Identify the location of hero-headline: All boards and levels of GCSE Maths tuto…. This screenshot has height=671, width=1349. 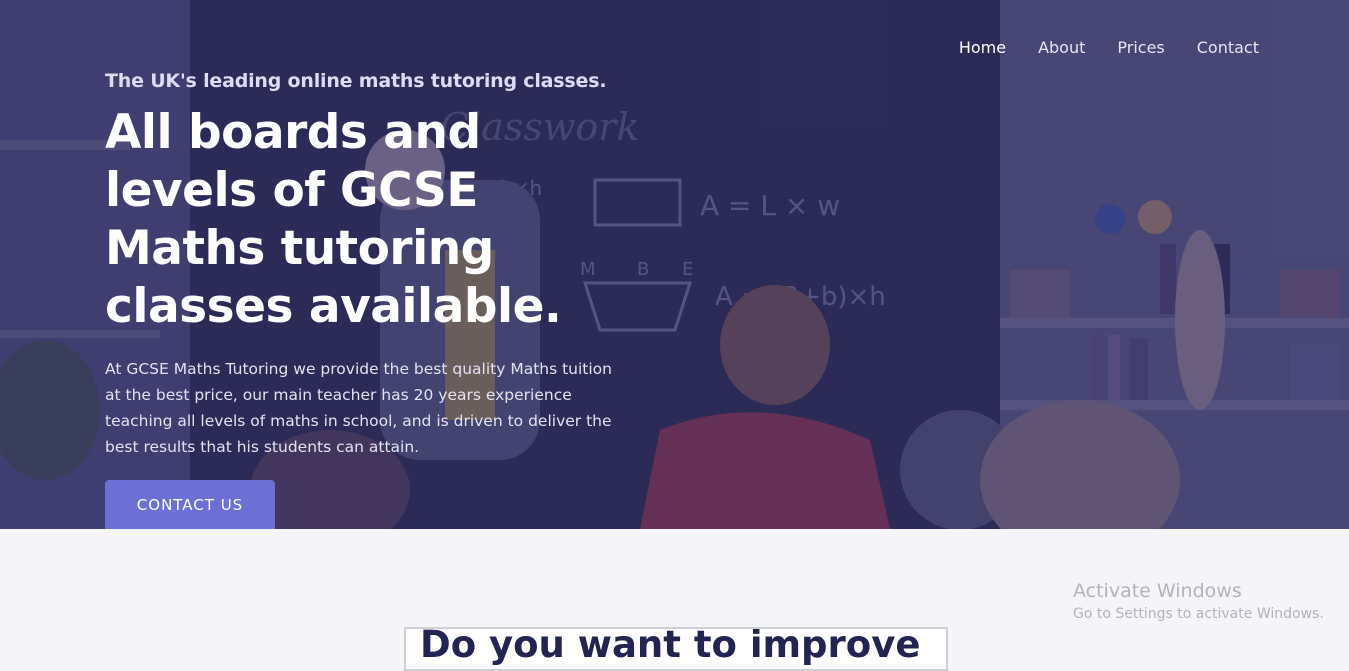
(333, 219).